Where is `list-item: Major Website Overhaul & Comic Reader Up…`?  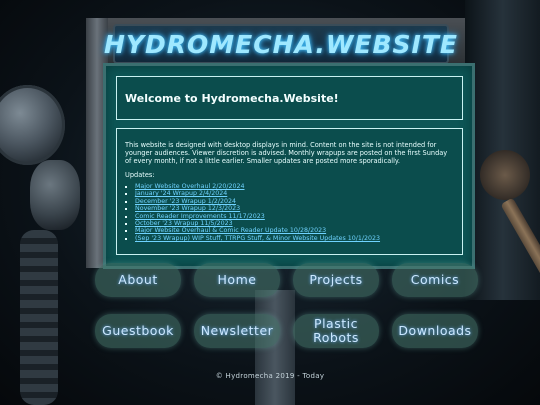 list-item: Major Website Overhaul & Comic Reader Up… is located at coordinates (298, 230).